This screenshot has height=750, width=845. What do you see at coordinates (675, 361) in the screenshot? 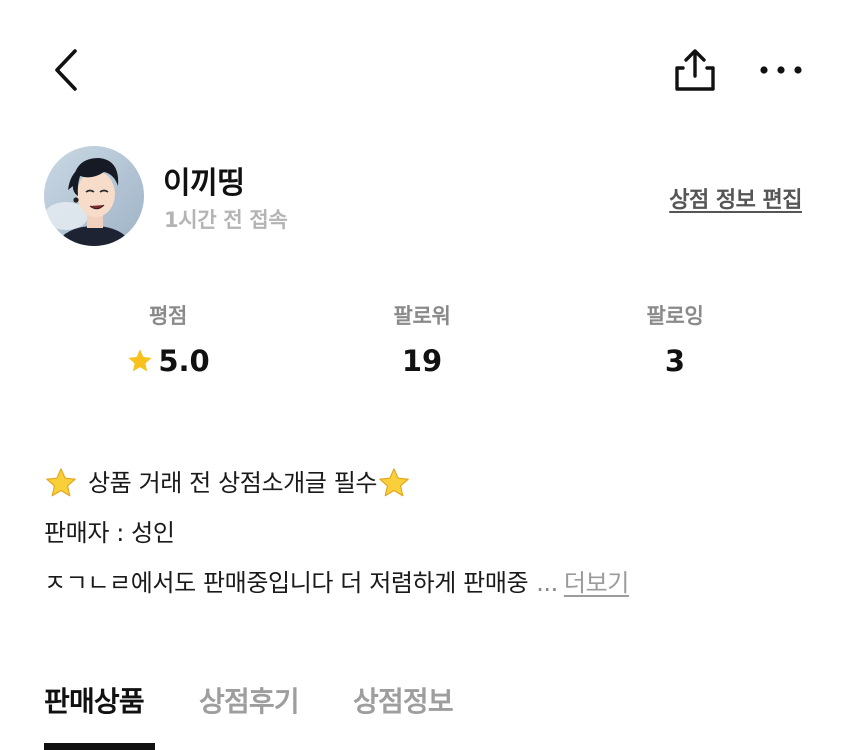
I see `following-count: 3` at bounding box center [675, 361].